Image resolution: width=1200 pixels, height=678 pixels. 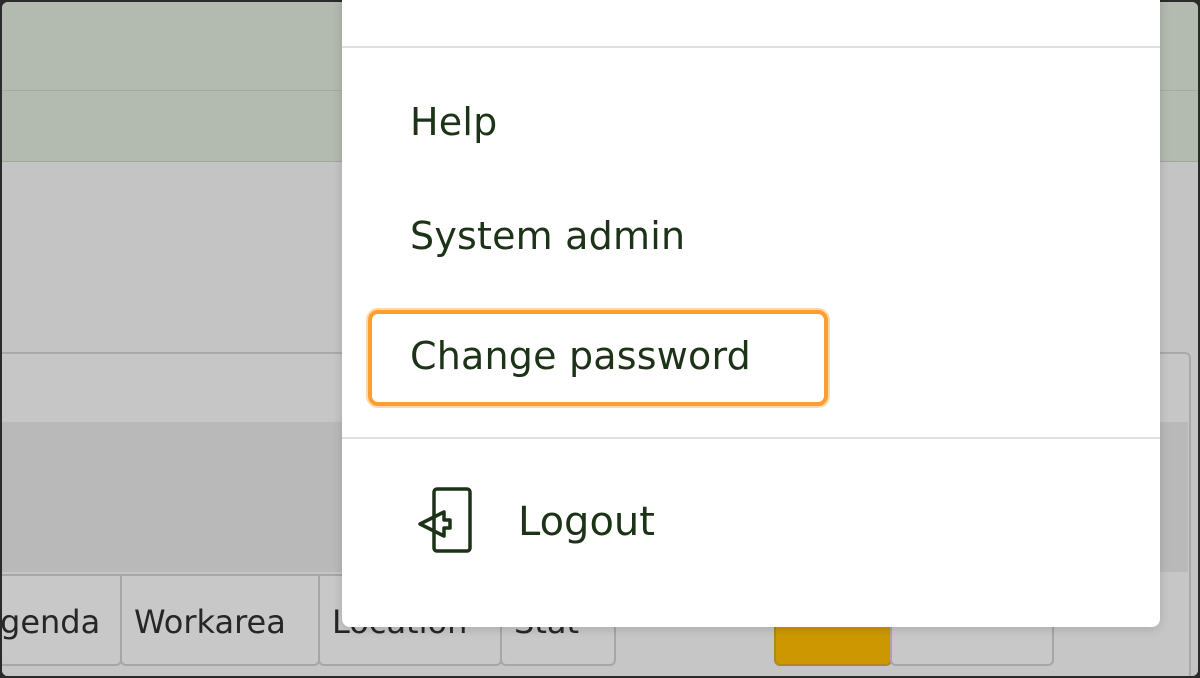 What do you see at coordinates (444, 522) in the screenshot?
I see `logout-icon` at bounding box center [444, 522].